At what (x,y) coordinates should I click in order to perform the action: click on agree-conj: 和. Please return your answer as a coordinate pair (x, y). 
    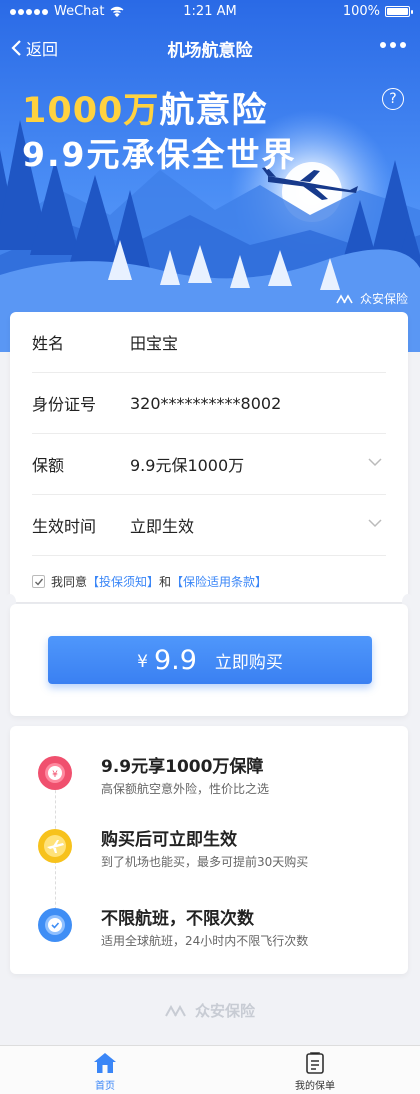
    Looking at the image, I should click on (165, 581).